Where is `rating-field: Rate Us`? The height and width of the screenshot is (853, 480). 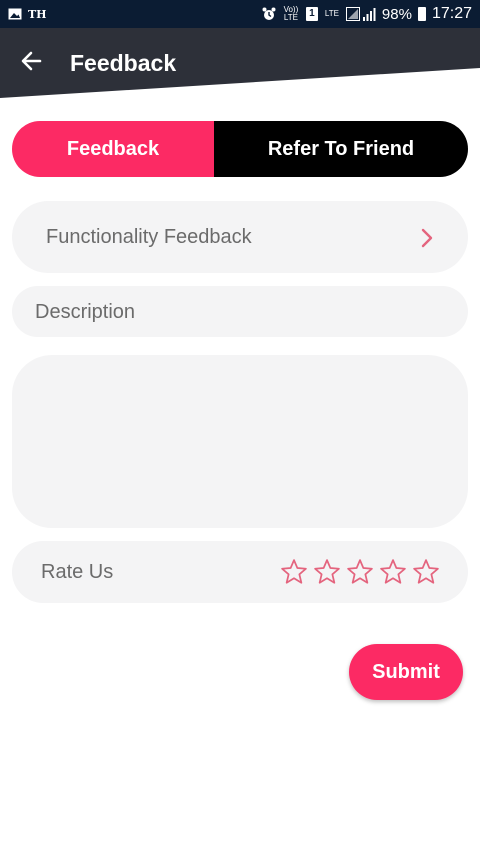 rating-field: Rate Us is located at coordinates (240, 572).